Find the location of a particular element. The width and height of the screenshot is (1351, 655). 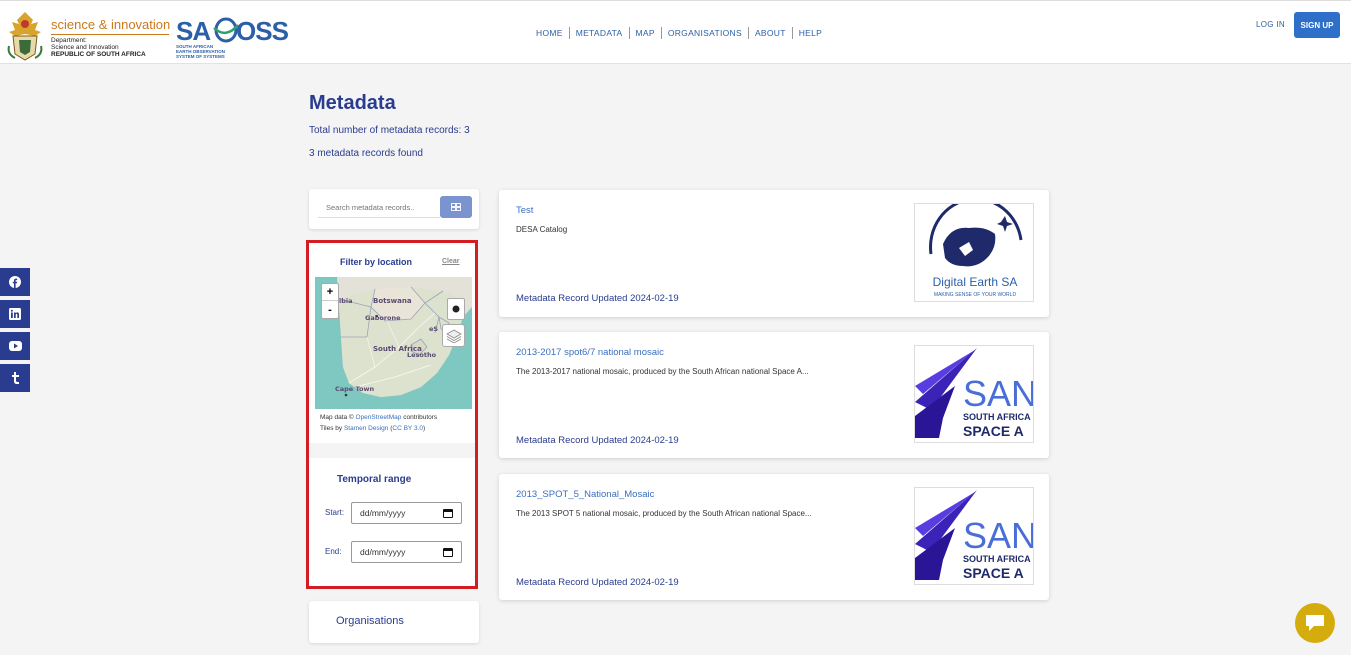

nav-map: MAP is located at coordinates (646, 33).